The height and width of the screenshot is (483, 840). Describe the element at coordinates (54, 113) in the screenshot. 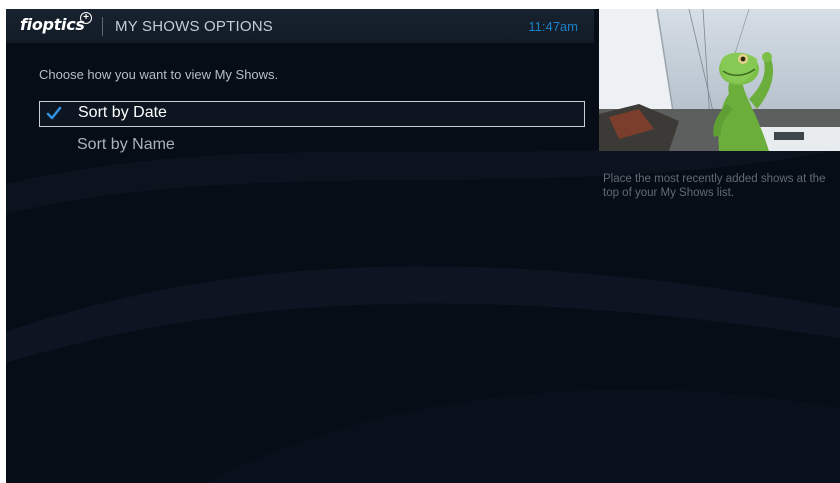

I see `checkmark-icon` at that location.